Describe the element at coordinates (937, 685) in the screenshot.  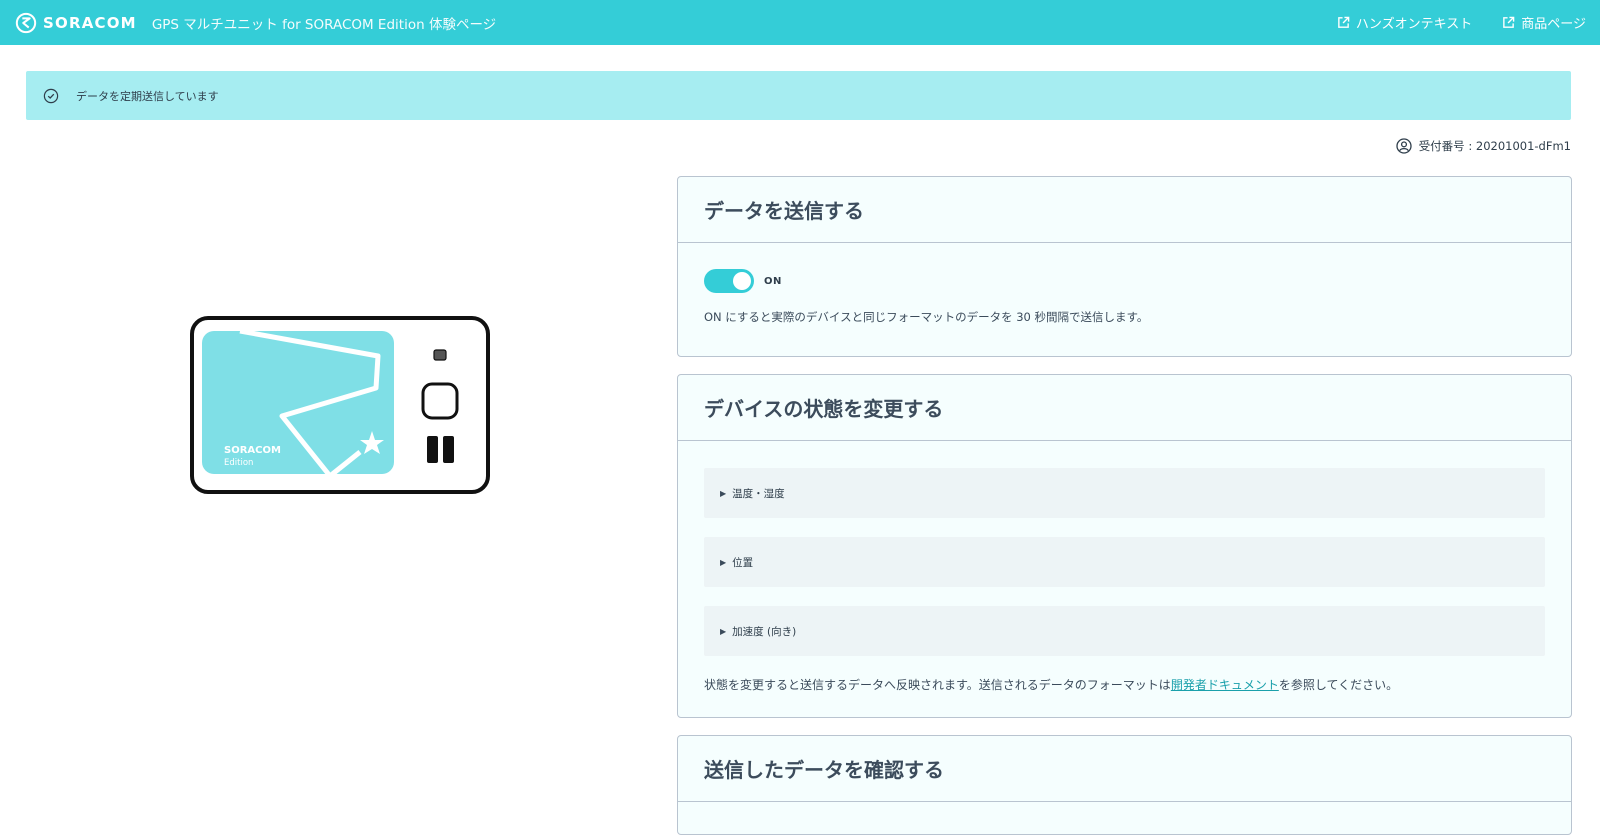
I see `desc-text-before: 状態を変更すると送信するデータへ反映されます。送信されるデータのフォーマットは` at that location.